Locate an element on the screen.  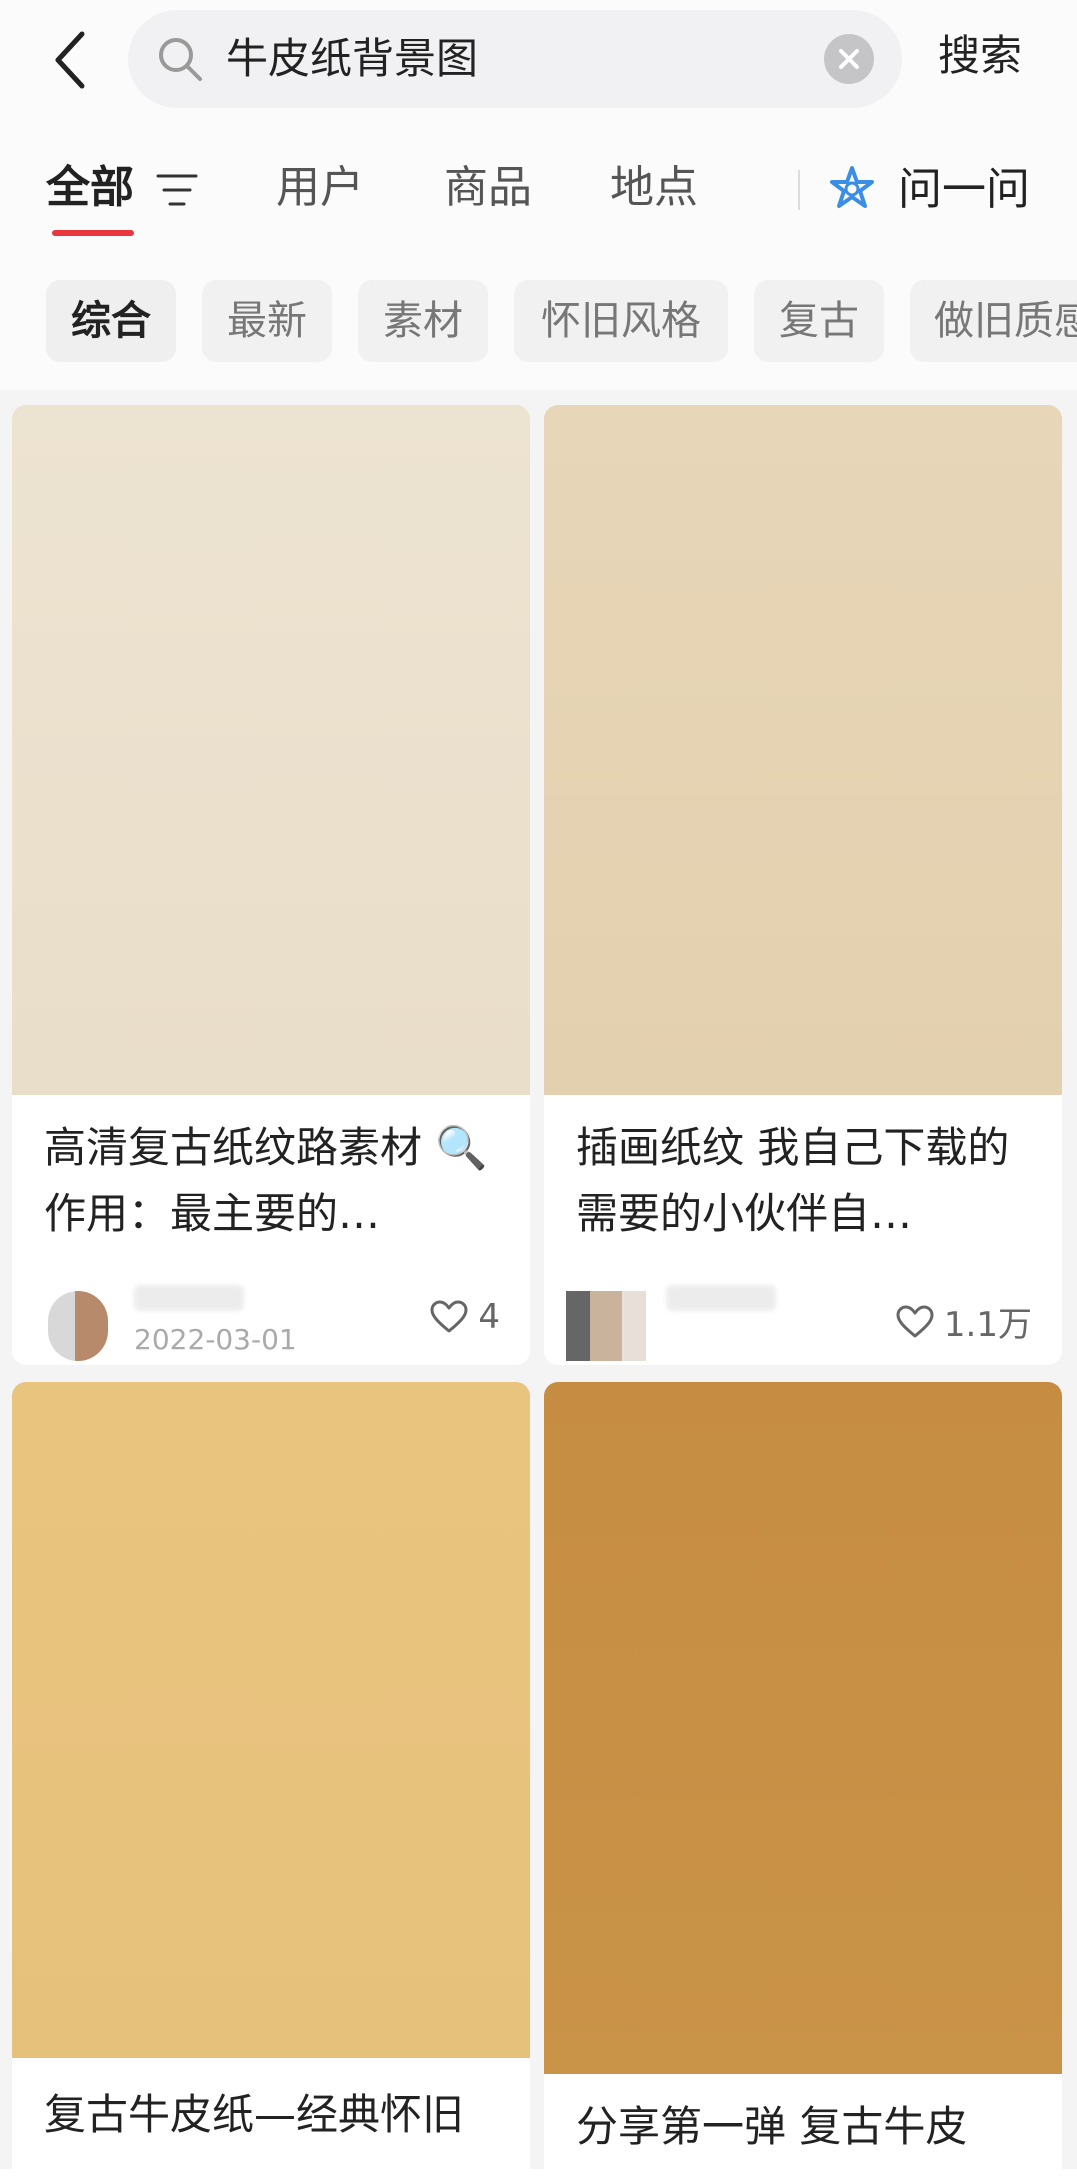
search-input: 牛皮纸背景图 is located at coordinates (352, 59).